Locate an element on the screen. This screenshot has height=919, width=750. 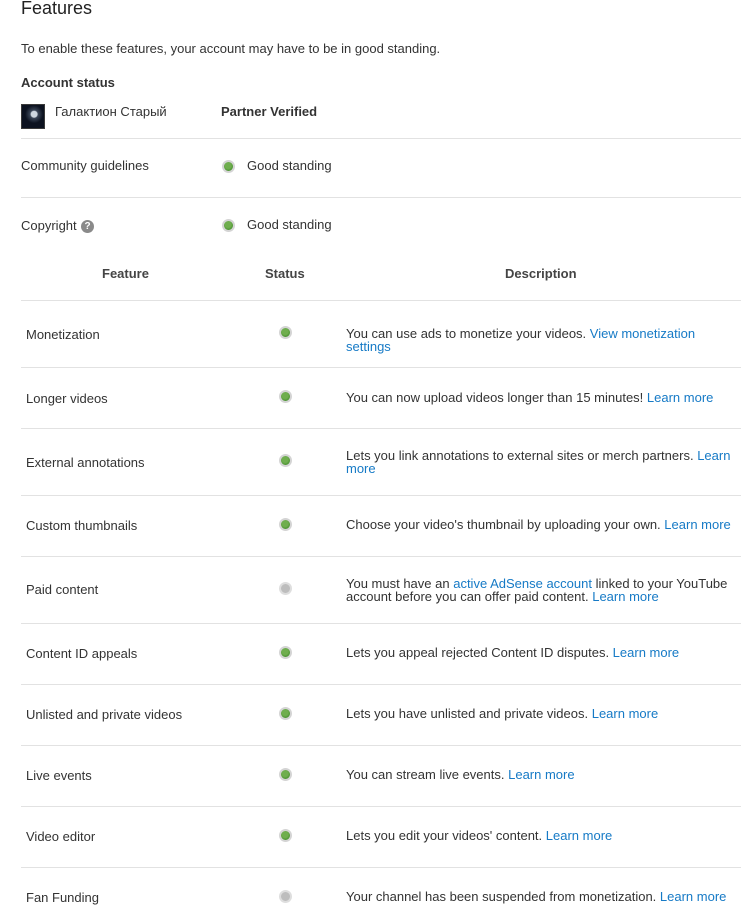
description-text: You can stream live events. is located at coordinates (427, 774).